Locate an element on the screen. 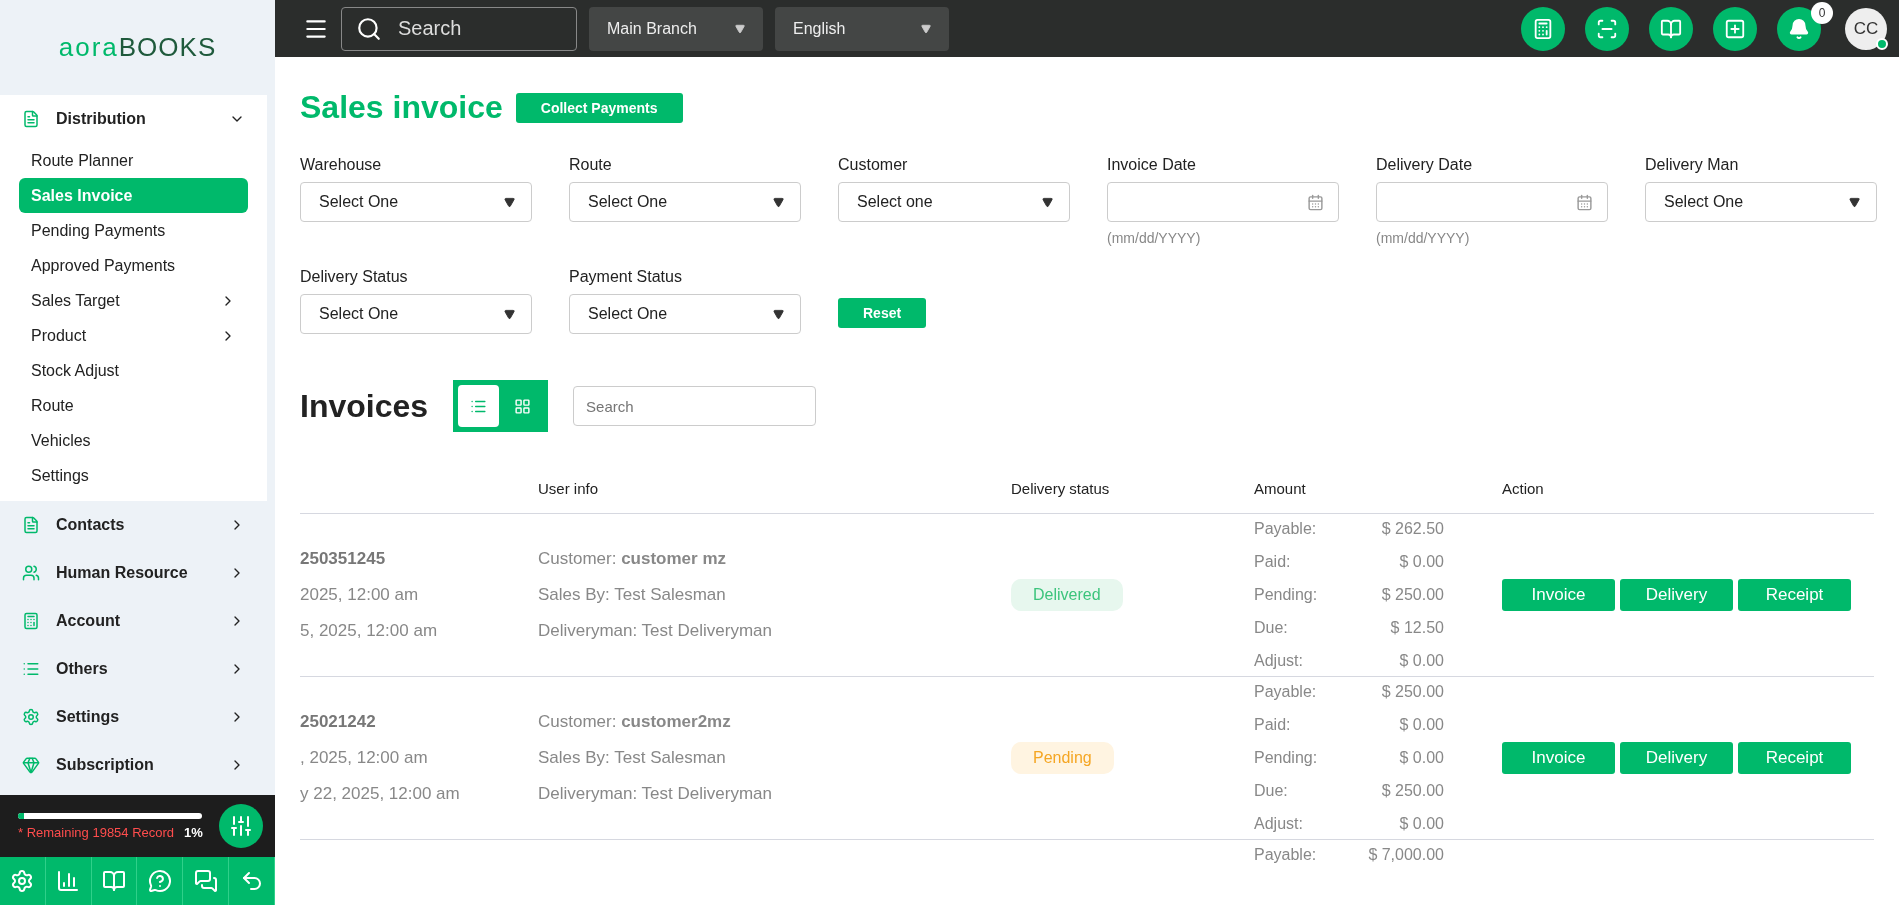 Image resolution: width=1899 pixels, height=905 pixels. sliders-button is located at coordinates (241, 826).